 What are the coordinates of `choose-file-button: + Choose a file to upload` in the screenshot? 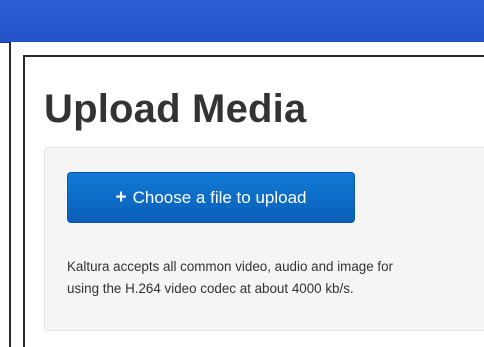 It's located at (211, 197).